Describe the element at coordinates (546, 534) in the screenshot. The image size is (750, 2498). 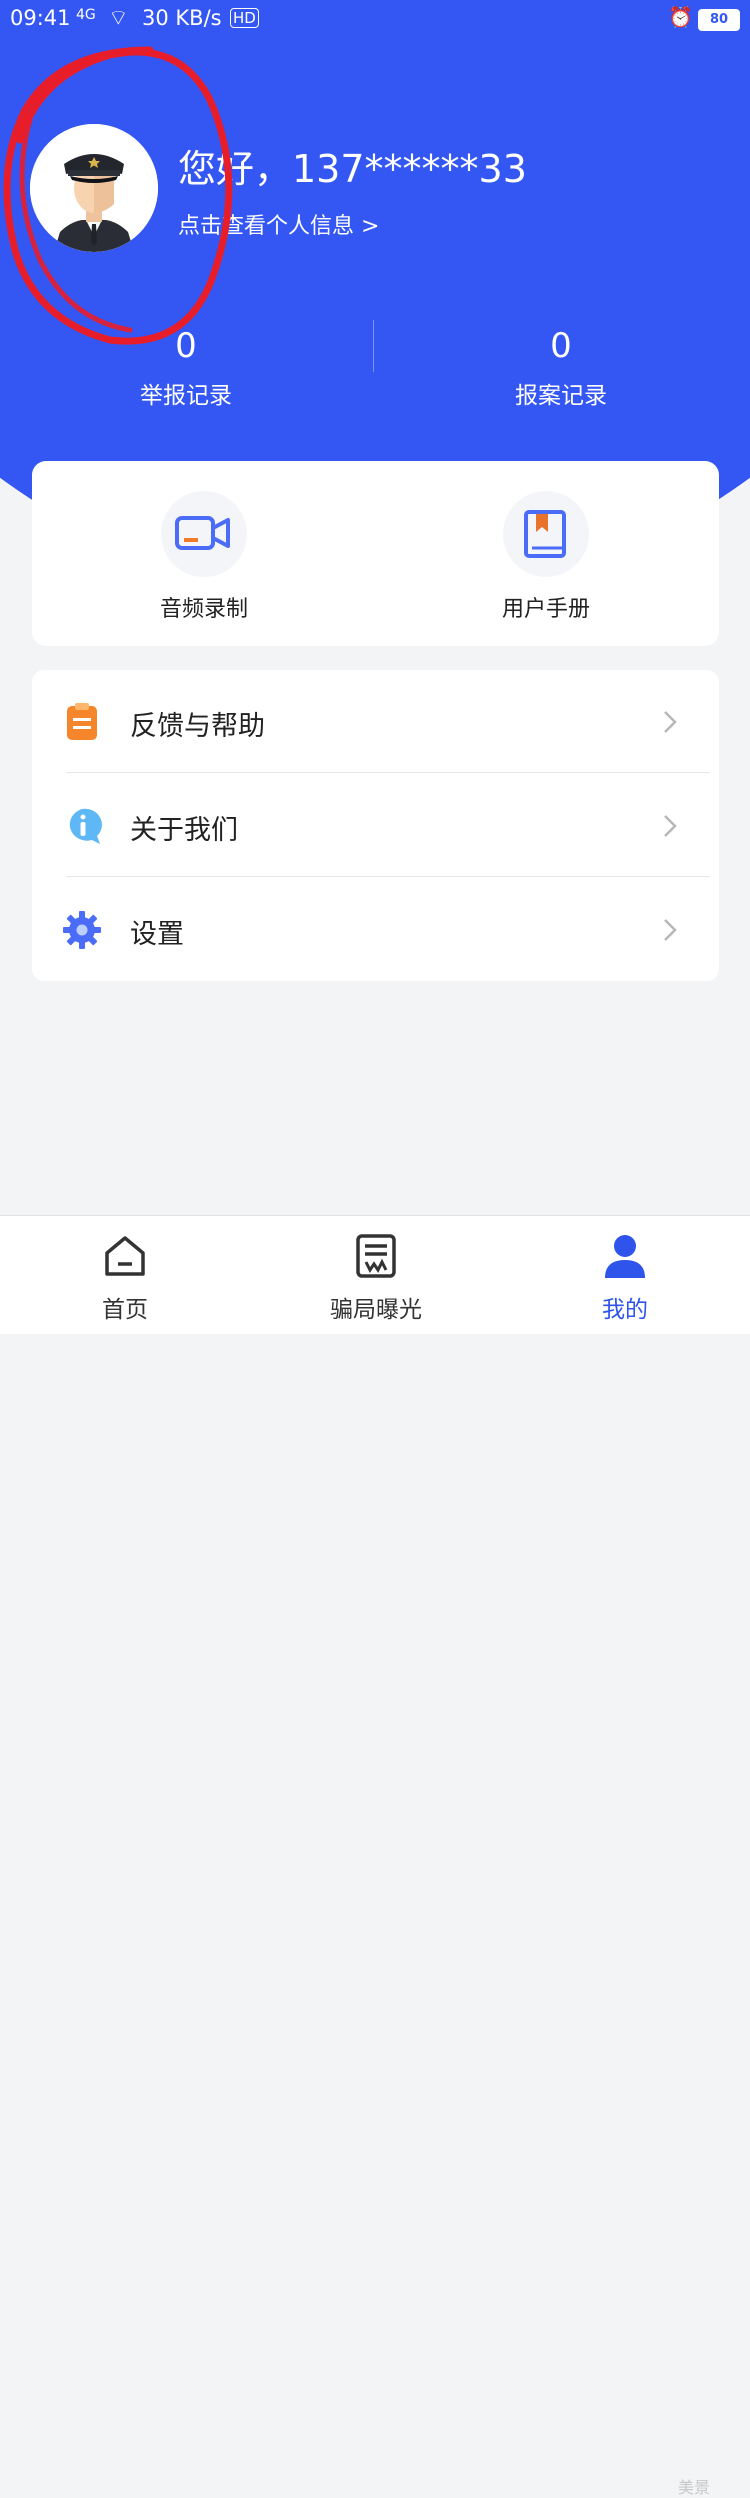
I see `manual-book-icon` at that location.